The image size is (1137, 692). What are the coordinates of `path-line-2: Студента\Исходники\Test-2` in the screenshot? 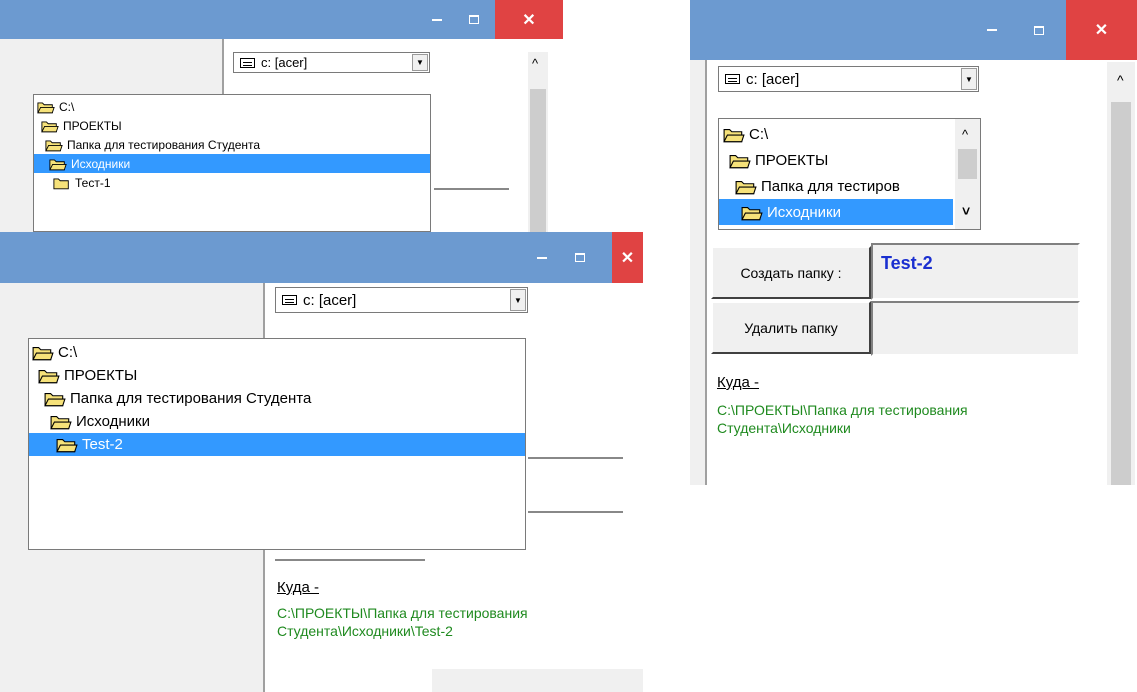 It's located at (365, 631).